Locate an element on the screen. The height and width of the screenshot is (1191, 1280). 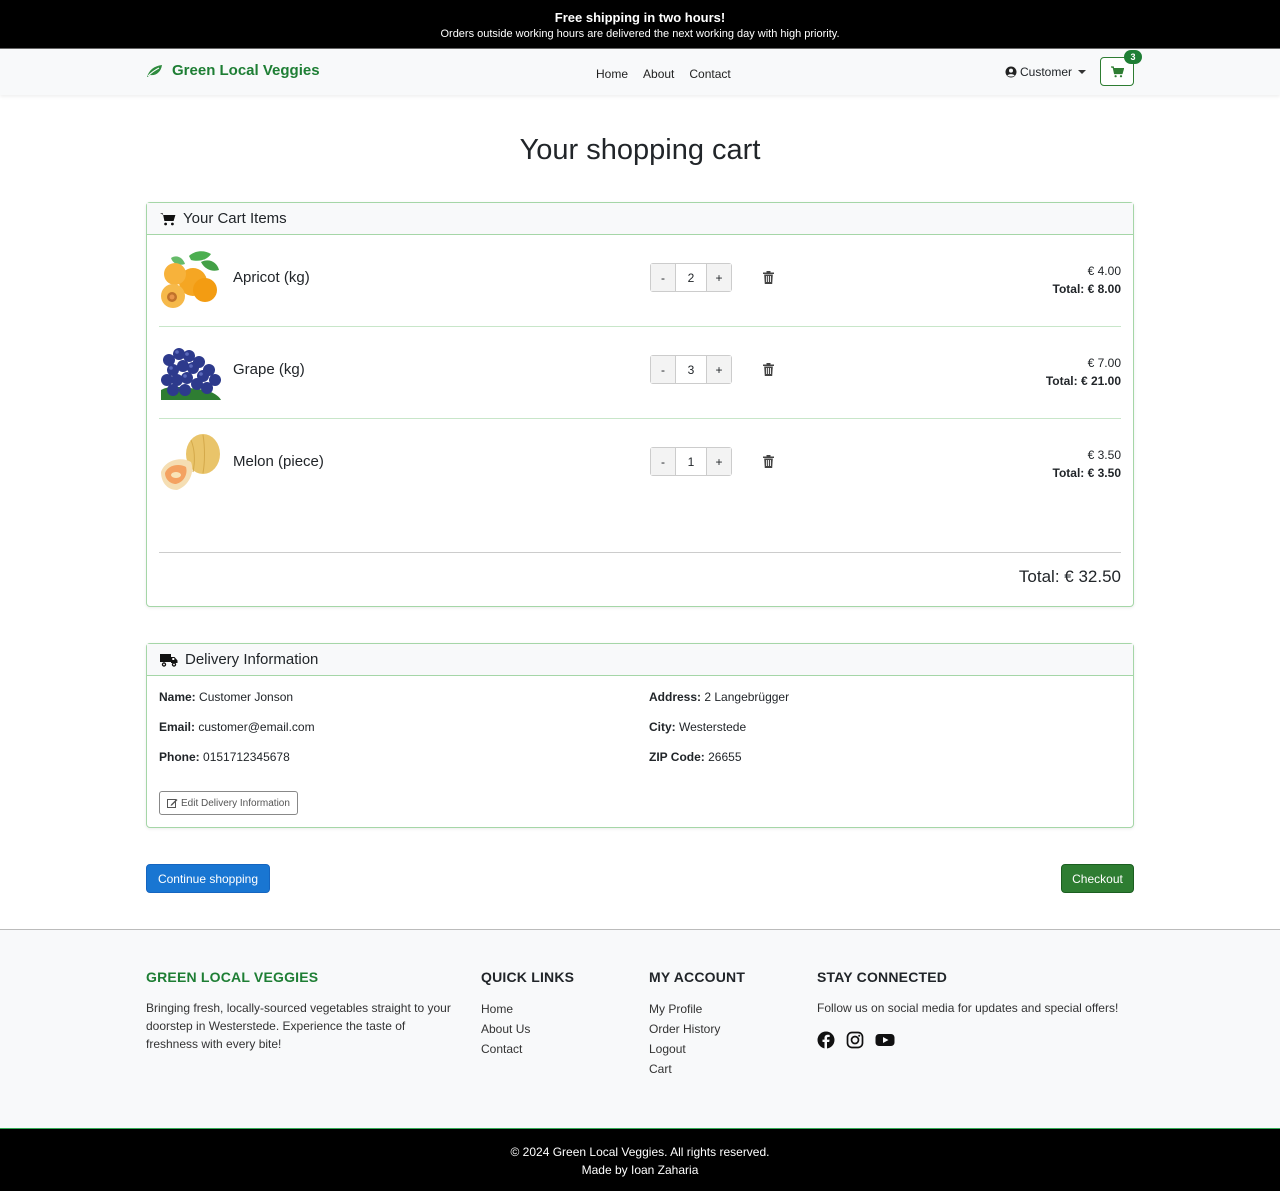
page-title: Your shopping cart is located at coordinates (640, 150).